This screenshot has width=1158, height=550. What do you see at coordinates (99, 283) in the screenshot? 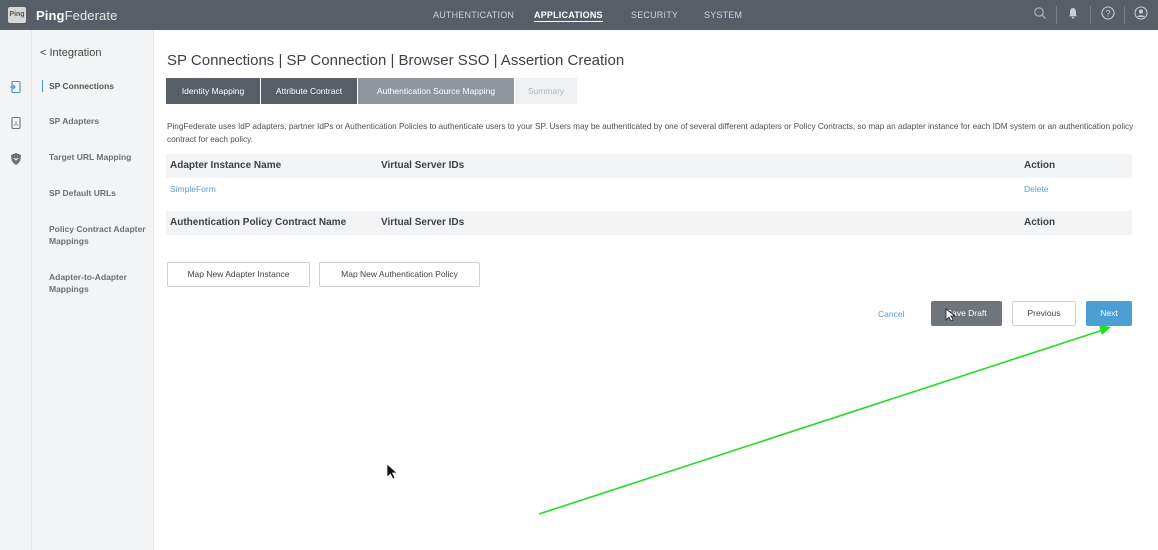
I see `sidebar-item-adapter-to-adapter-mappings: Adapter-to-Adapter Mappings` at bounding box center [99, 283].